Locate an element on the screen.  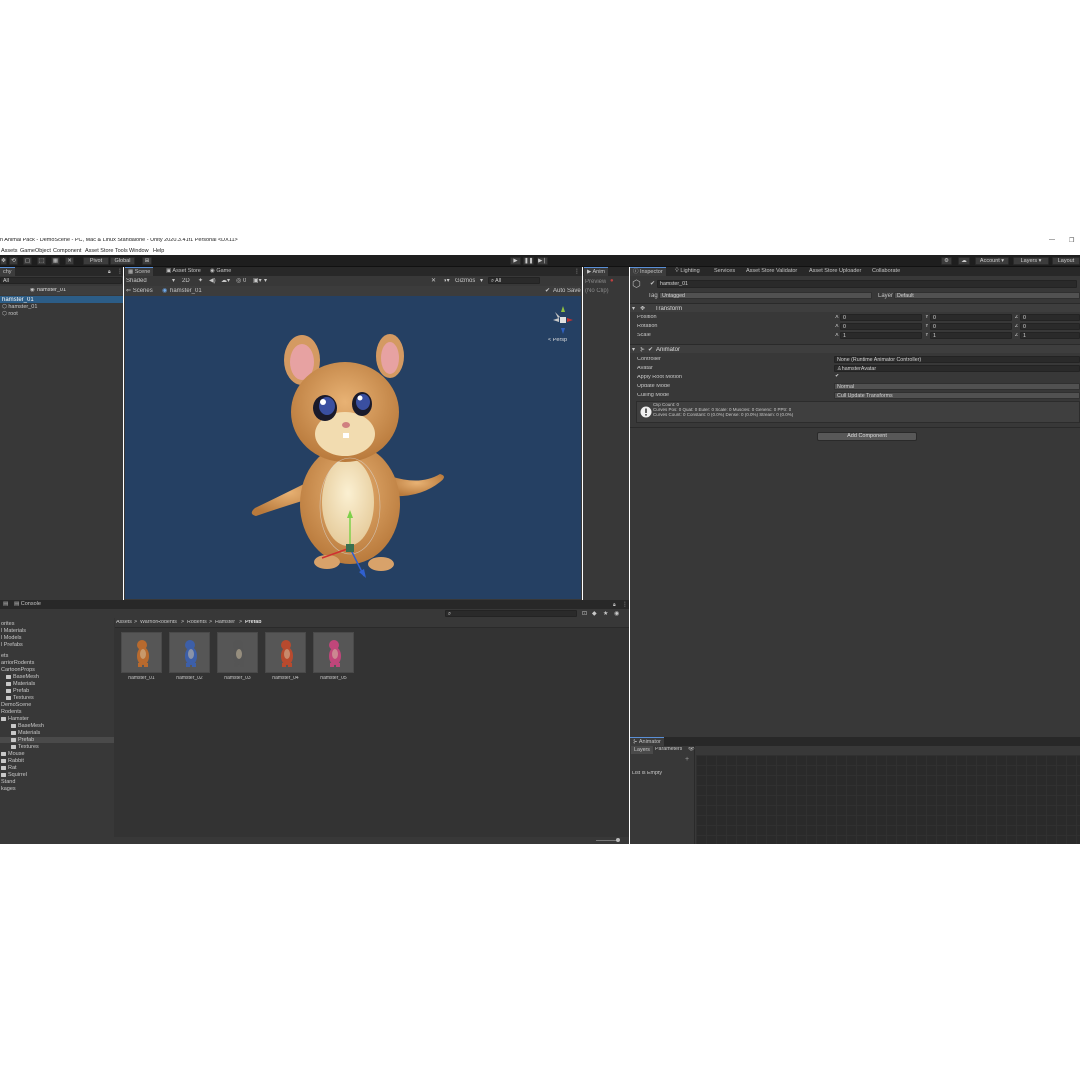
zoom-slider-track is located at coordinates (607, 840).